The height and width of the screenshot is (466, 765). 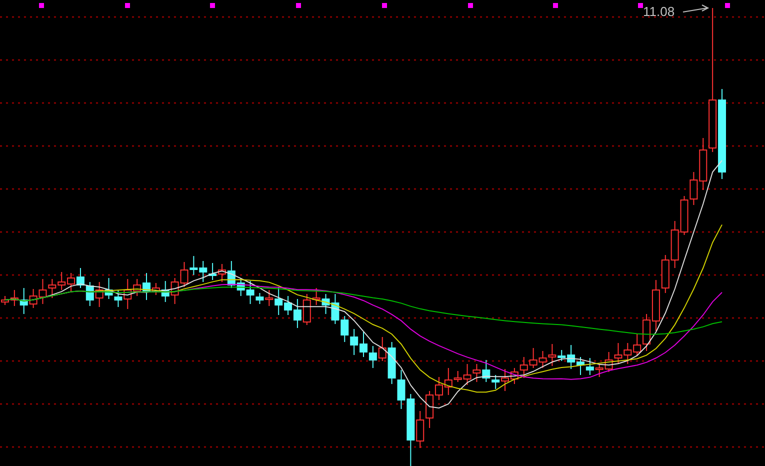 I want to click on high-price-label: 11.08, so click(x=659, y=11).